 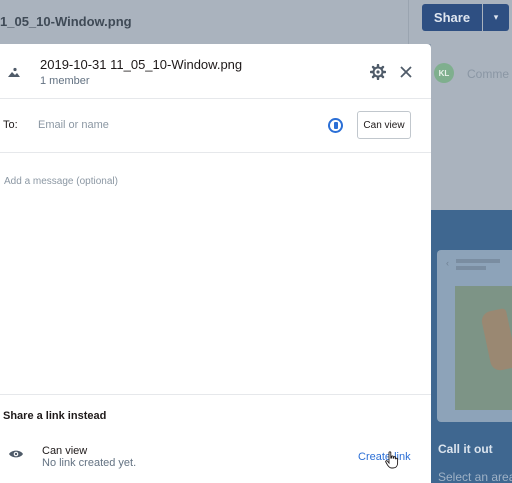 I want to click on member-count: 1 member, so click(x=65, y=81).